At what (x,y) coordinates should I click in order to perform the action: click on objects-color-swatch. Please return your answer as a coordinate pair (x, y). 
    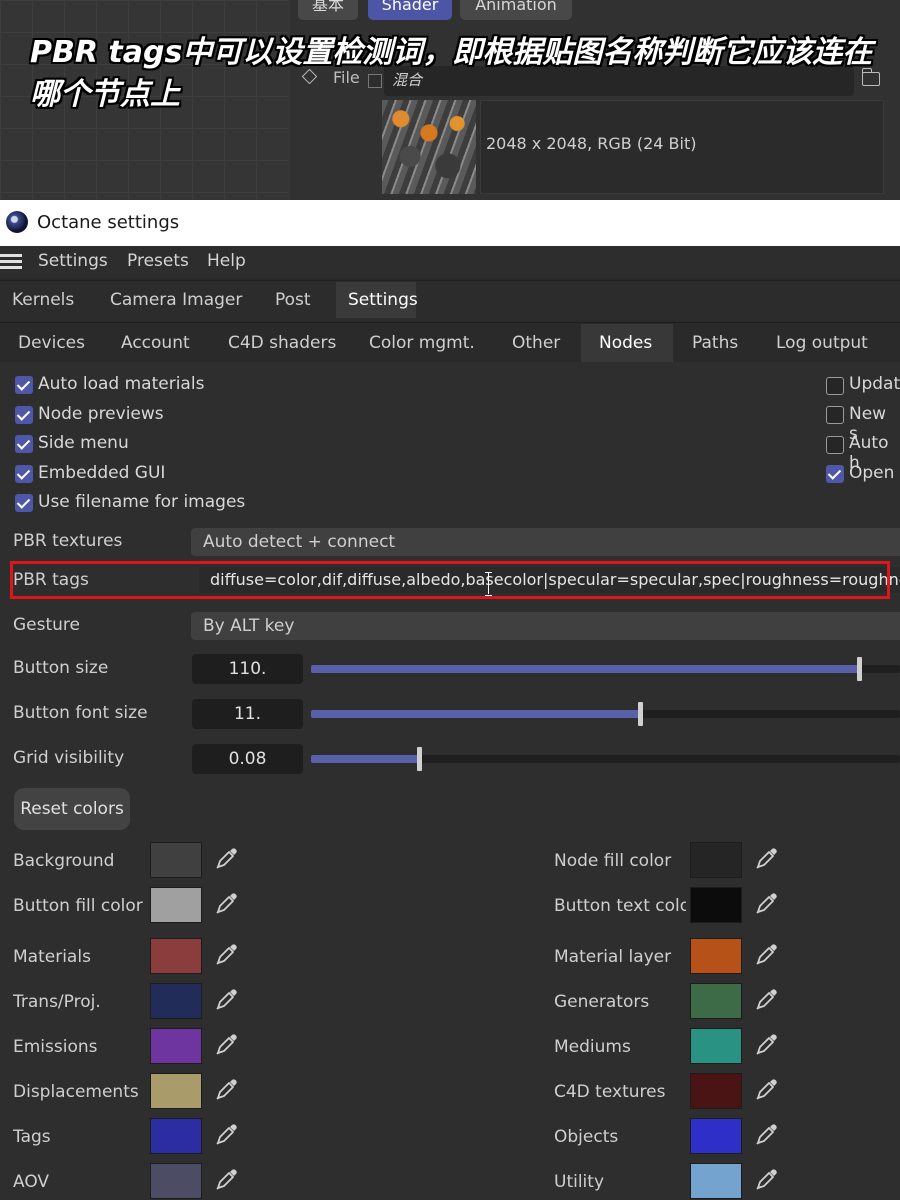
    Looking at the image, I should click on (716, 1136).